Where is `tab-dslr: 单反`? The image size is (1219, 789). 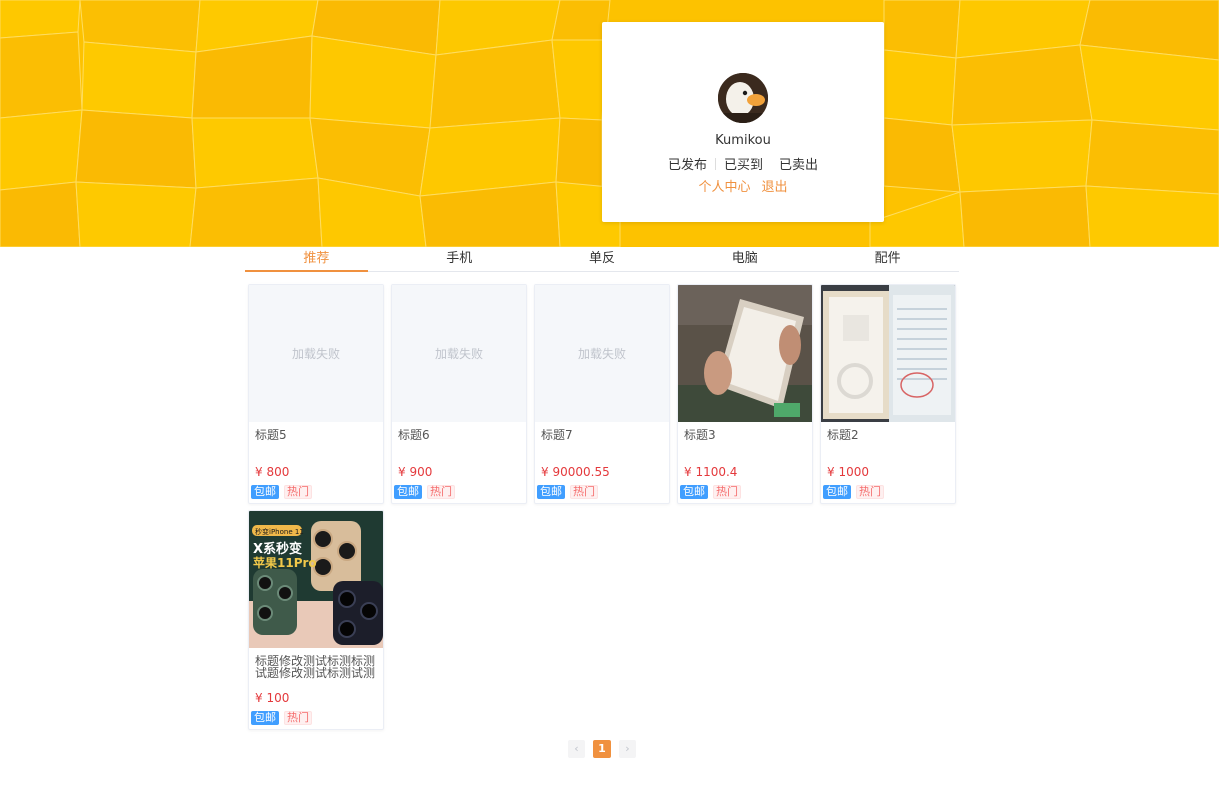 tab-dslr: 单反 is located at coordinates (602, 259).